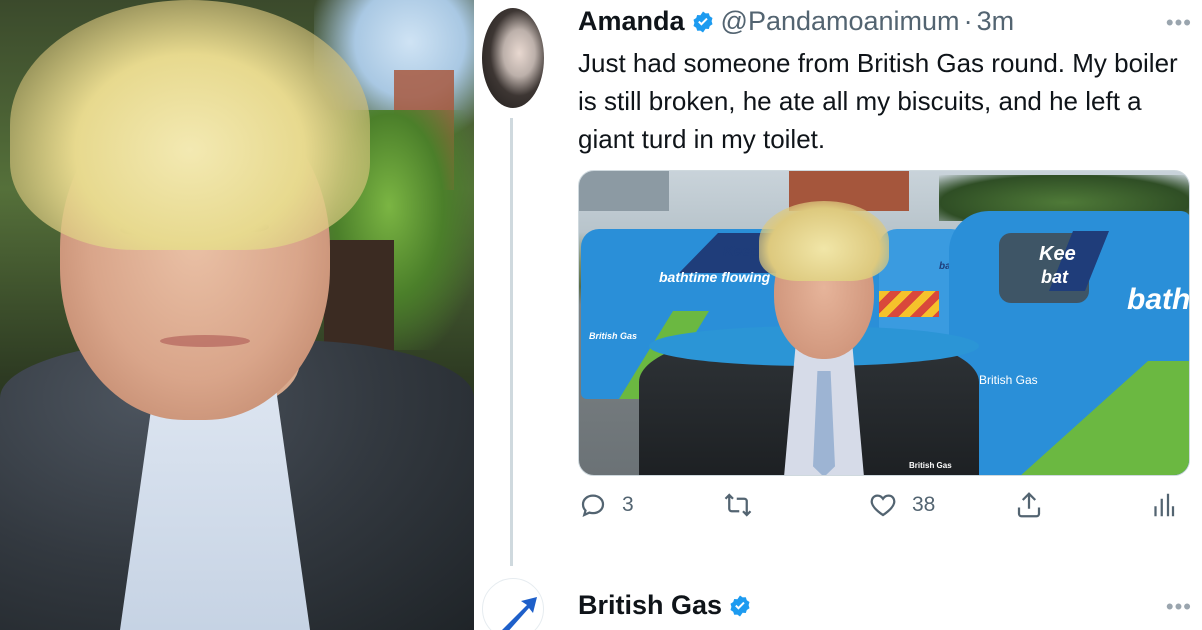 This screenshot has width=1202, height=630. Describe the element at coordinates (205, 341) in the screenshot. I see `photo-mouth` at that location.